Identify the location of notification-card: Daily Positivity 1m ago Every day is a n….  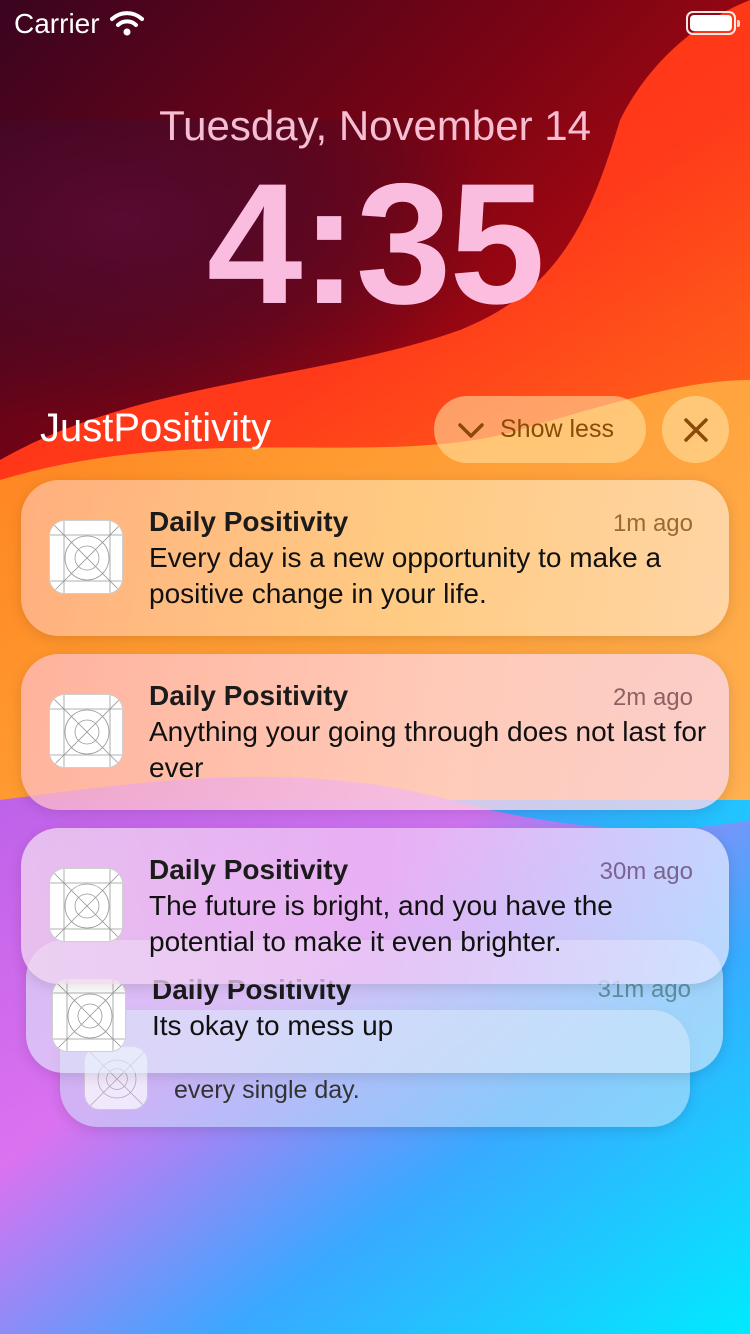
(375, 558).